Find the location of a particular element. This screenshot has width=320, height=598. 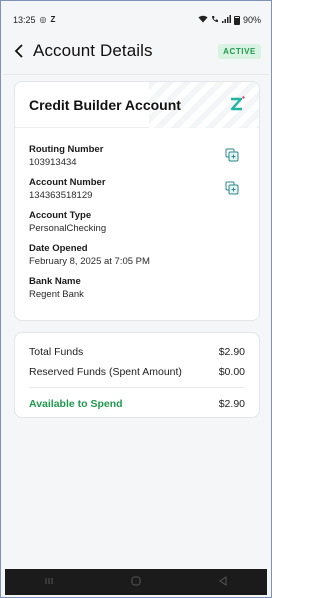

copy-account-number-button is located at coordinates (232, 188).